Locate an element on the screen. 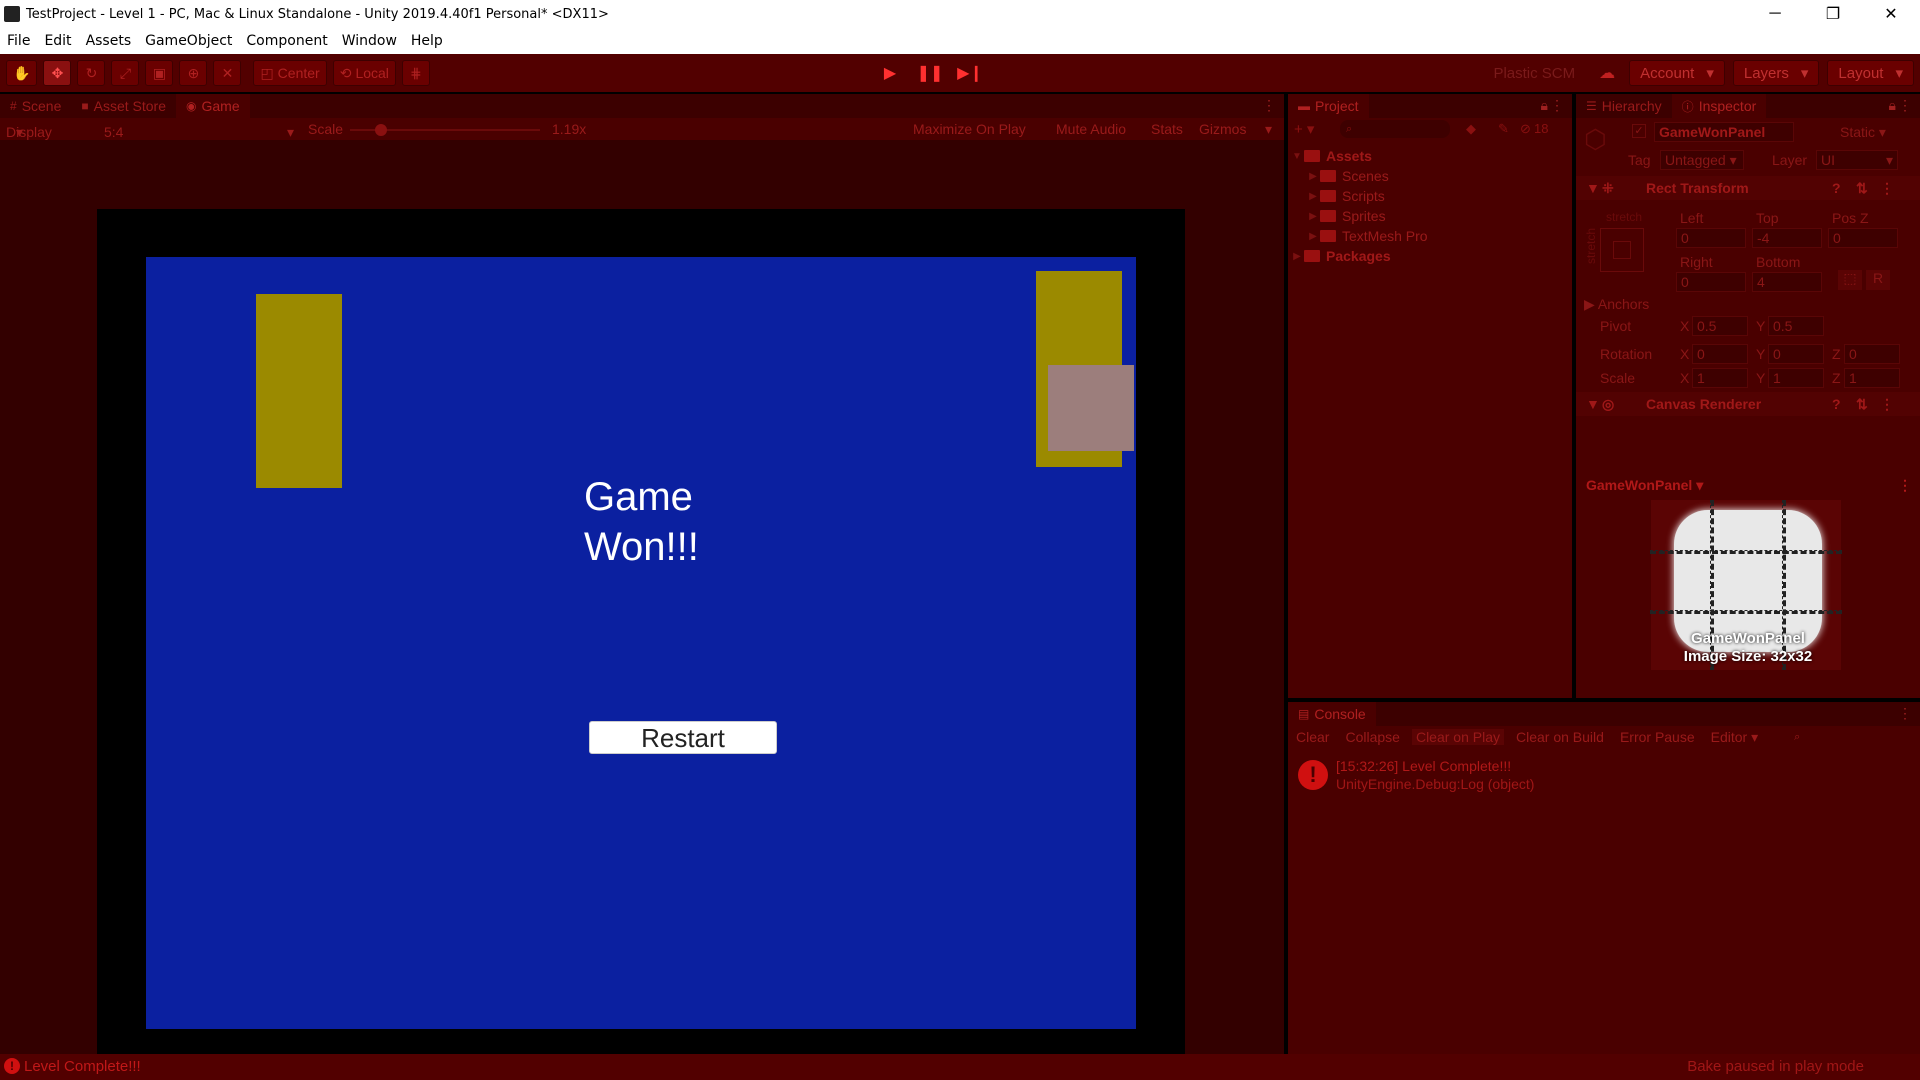 This screenshot has width=1920, height=1080. clear-button: Clear is located at coordinates (1312, 737).